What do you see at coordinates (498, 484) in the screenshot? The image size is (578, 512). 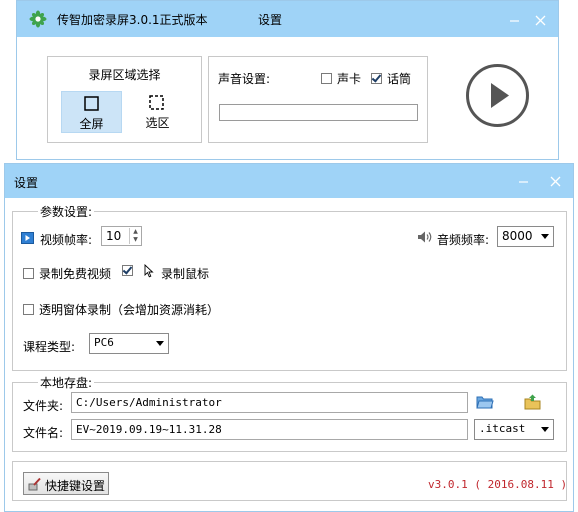 I see `version-label: v3.0.1 ( 2016.08.11 )` at bounding box center [498, 484].